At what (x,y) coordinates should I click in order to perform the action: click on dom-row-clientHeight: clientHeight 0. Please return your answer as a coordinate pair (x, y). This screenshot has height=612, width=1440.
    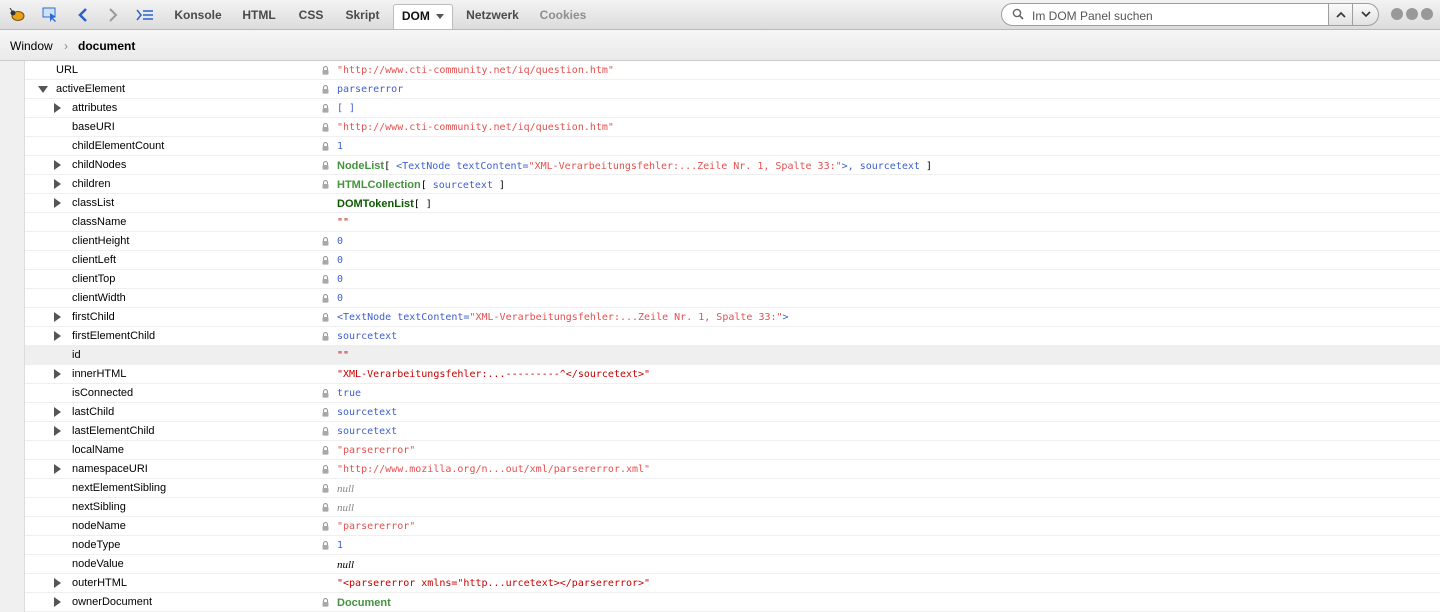
    Looking at the image, I should click on (732, 241).